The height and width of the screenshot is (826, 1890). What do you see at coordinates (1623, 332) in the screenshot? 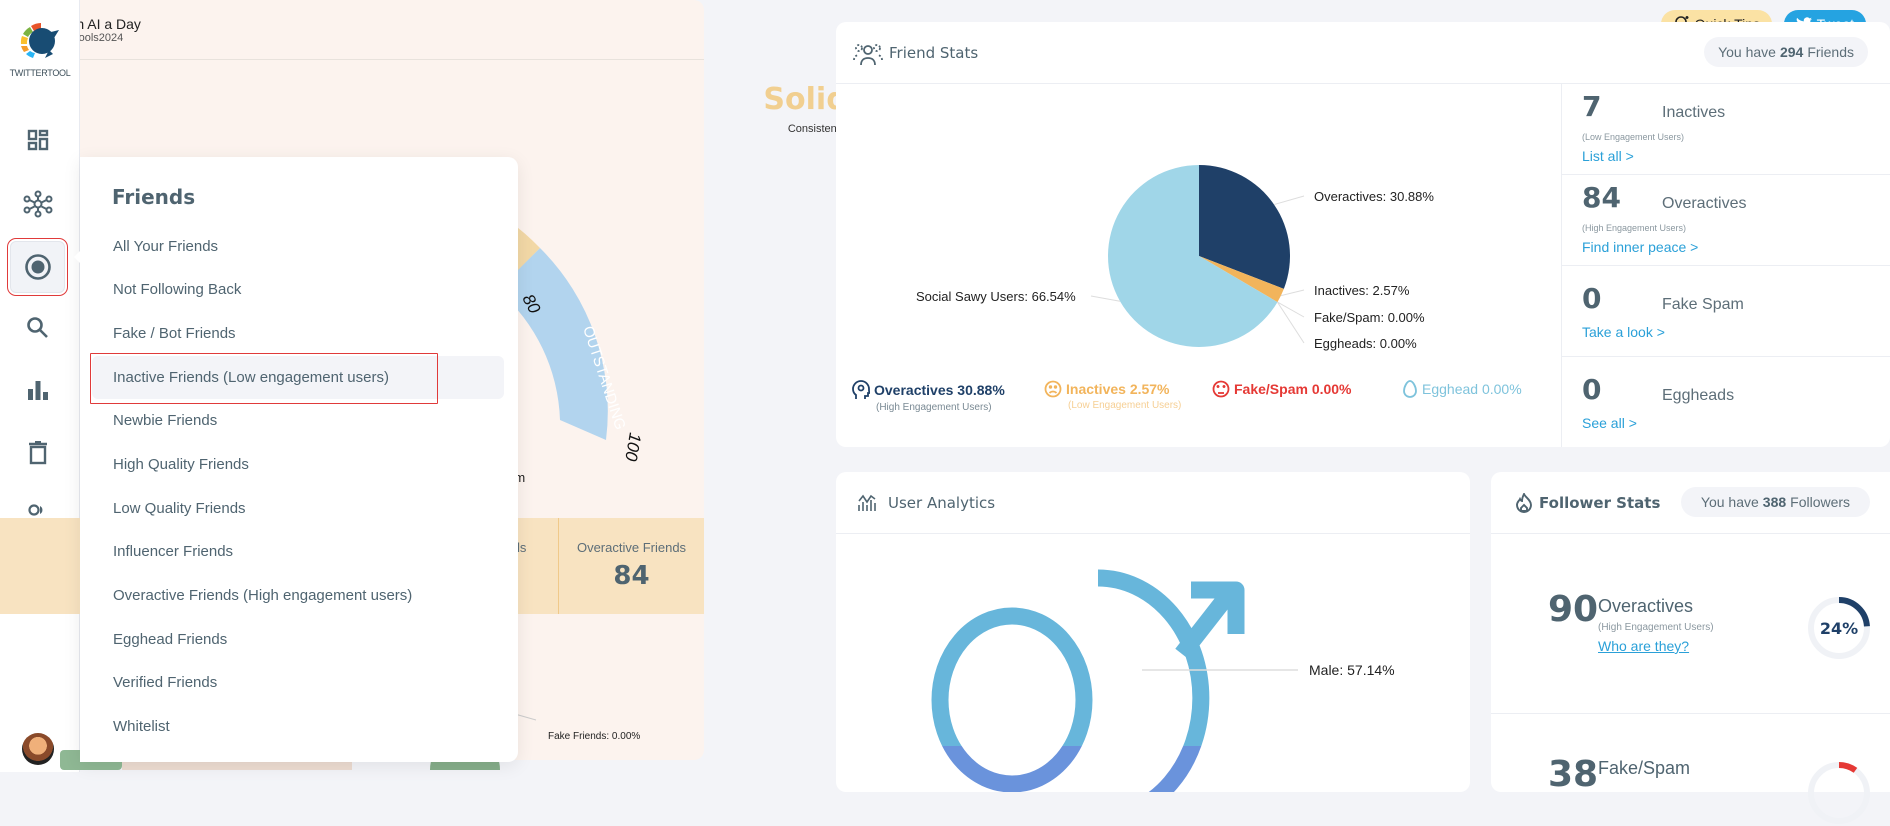
I see `take-a-look-link: Take a look >` at bounding box center [1623, 332].